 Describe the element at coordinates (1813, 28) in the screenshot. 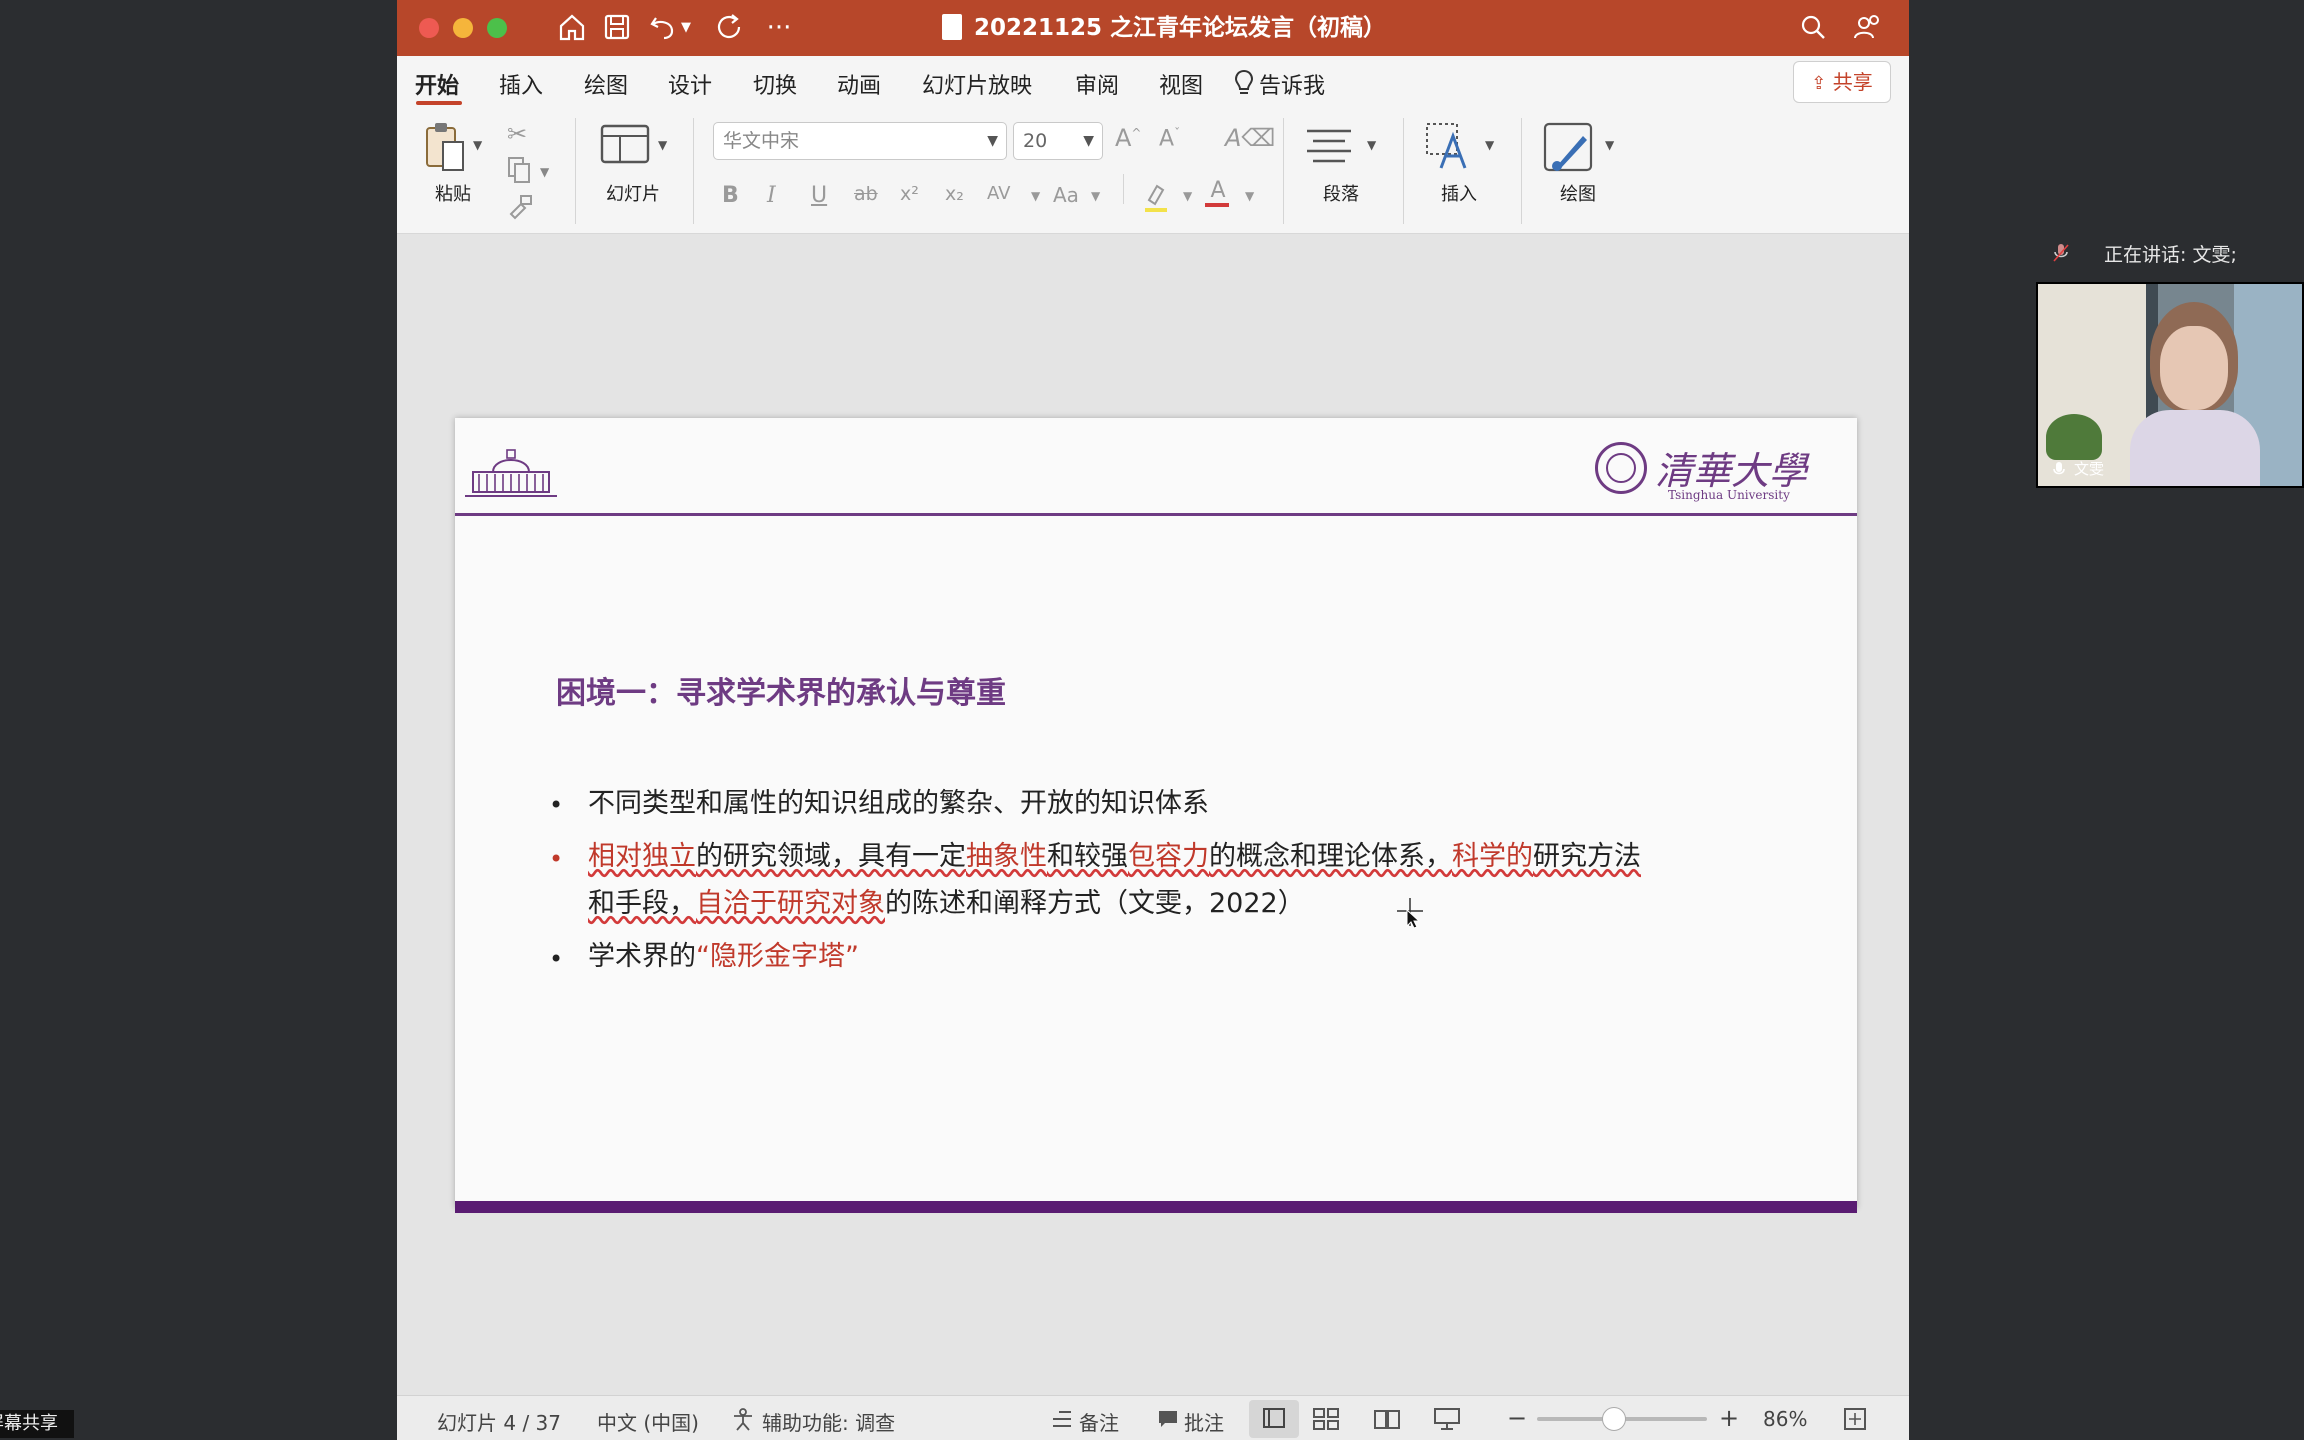

I see `search-icon` at that location.